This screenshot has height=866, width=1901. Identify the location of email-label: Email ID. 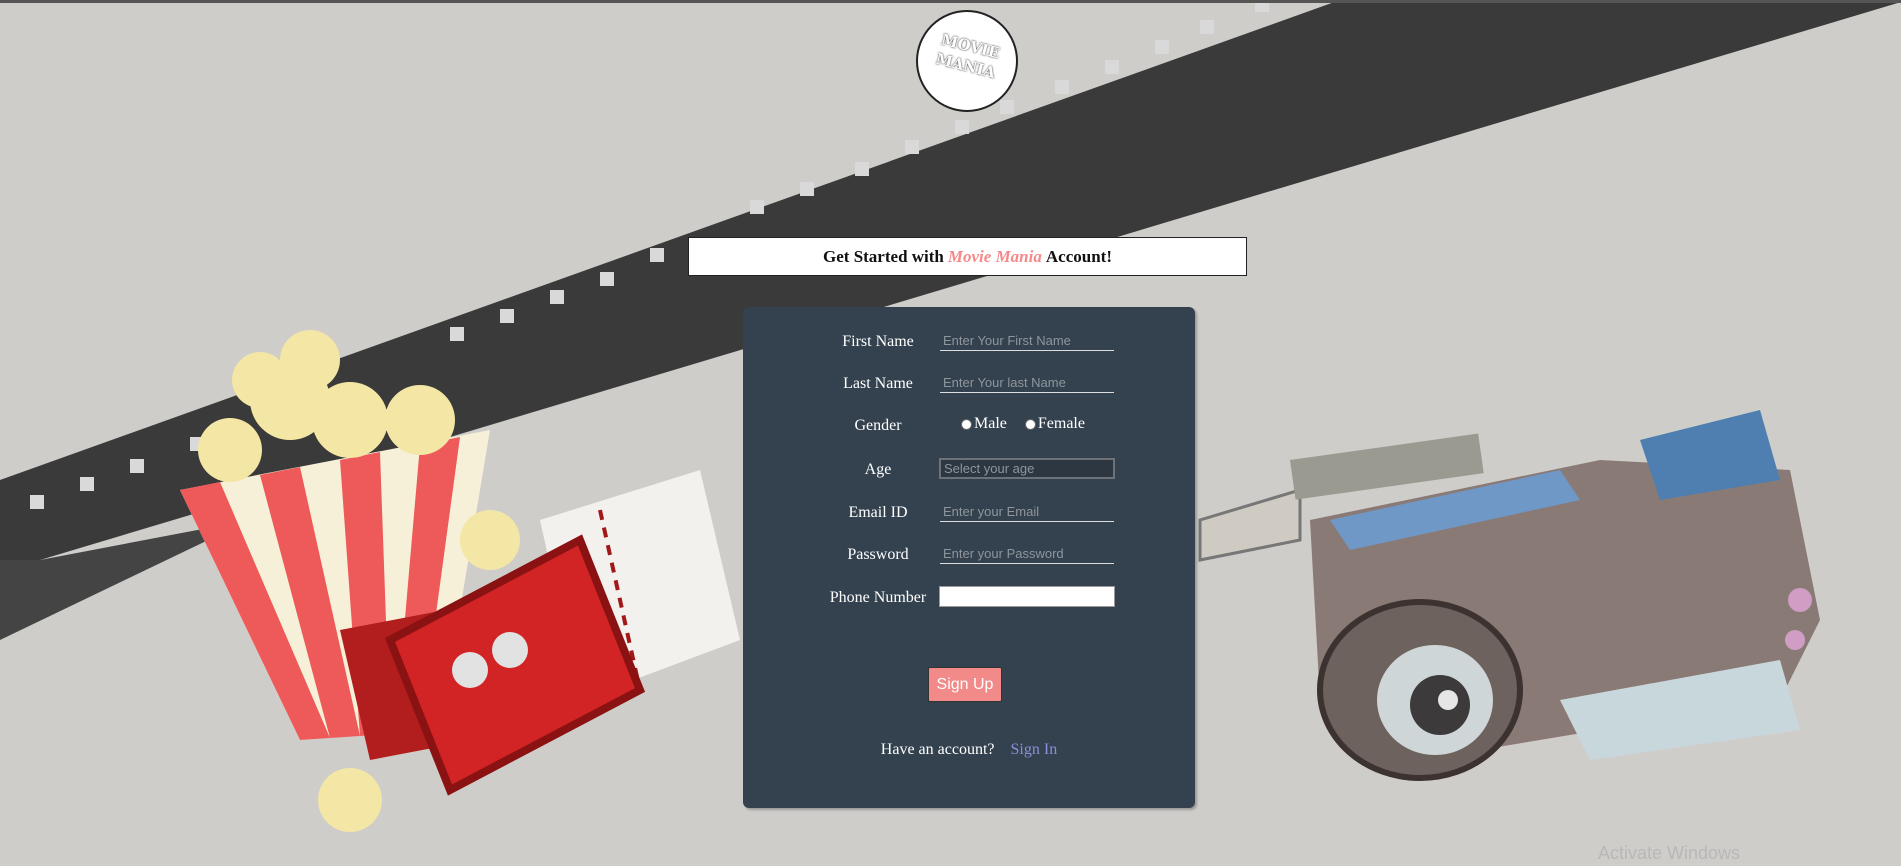
(878, 512).